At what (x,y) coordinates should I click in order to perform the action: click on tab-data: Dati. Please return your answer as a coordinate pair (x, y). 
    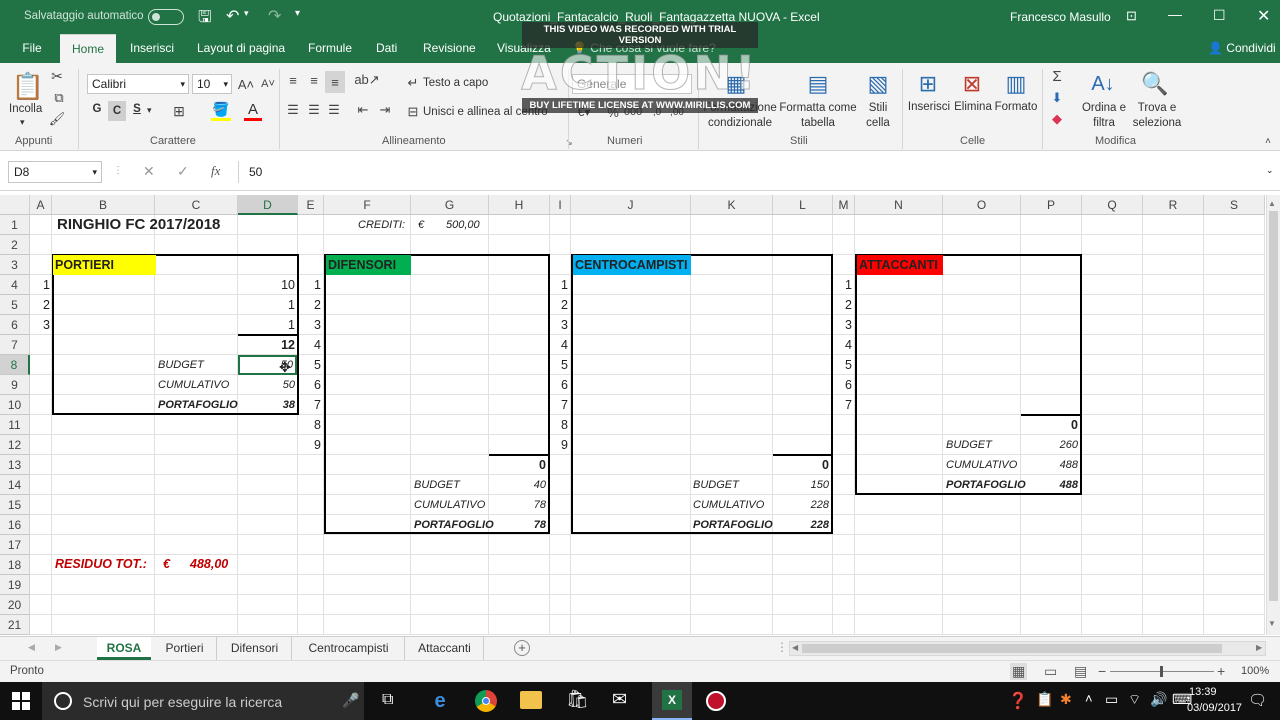
    Looking at the image, I should click on (386, 48).